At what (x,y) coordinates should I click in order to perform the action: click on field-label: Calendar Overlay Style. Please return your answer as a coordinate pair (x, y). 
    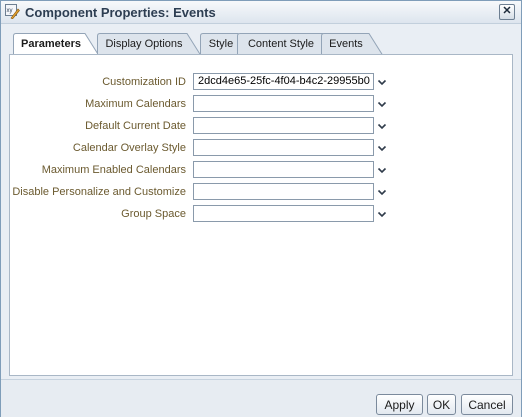
    Looking at the image, I should click on (129, 148).